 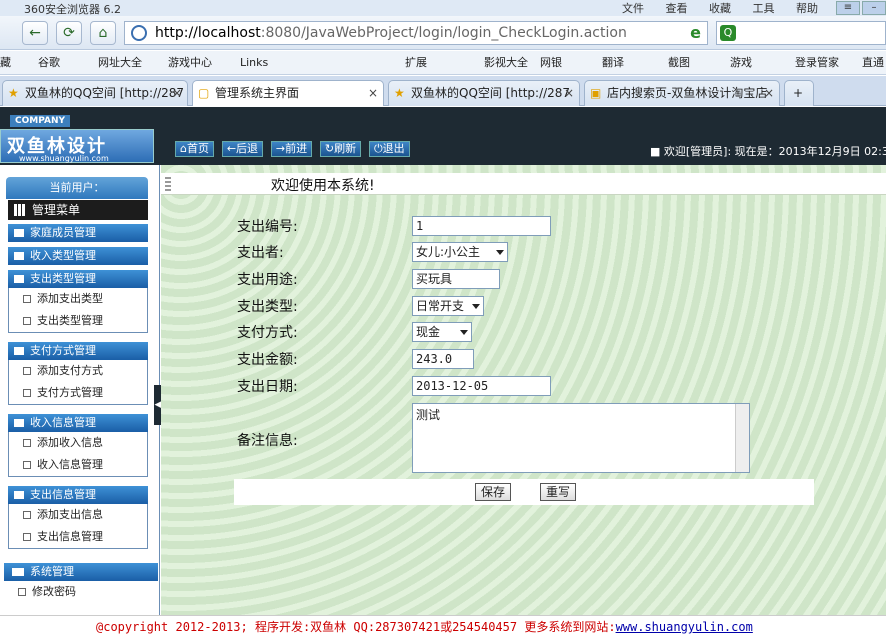 I want to click on fav-item: 网银, so click(x=551, y=63).